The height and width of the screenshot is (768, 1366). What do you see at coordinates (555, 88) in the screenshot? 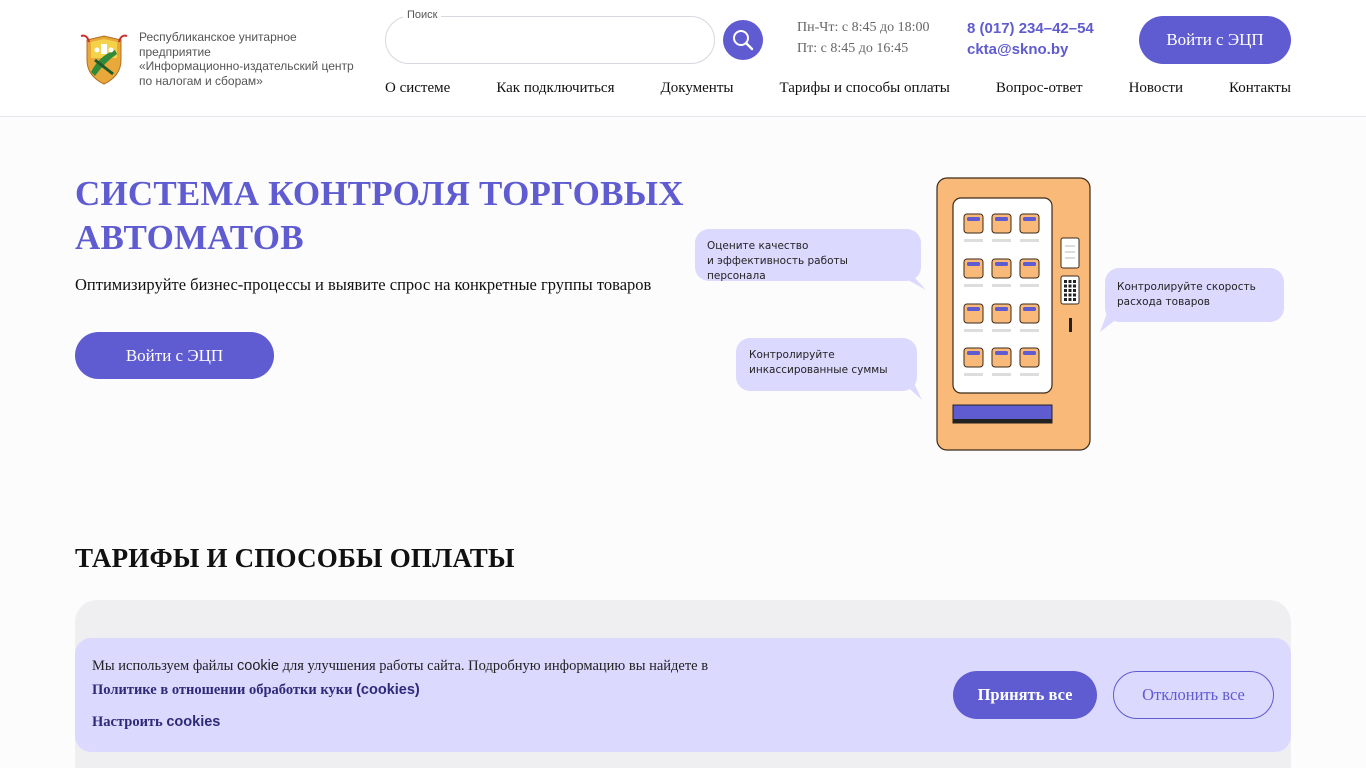
I see `nav-item-how-to-connect: Как подключиться` at bounding box center [555, 88].